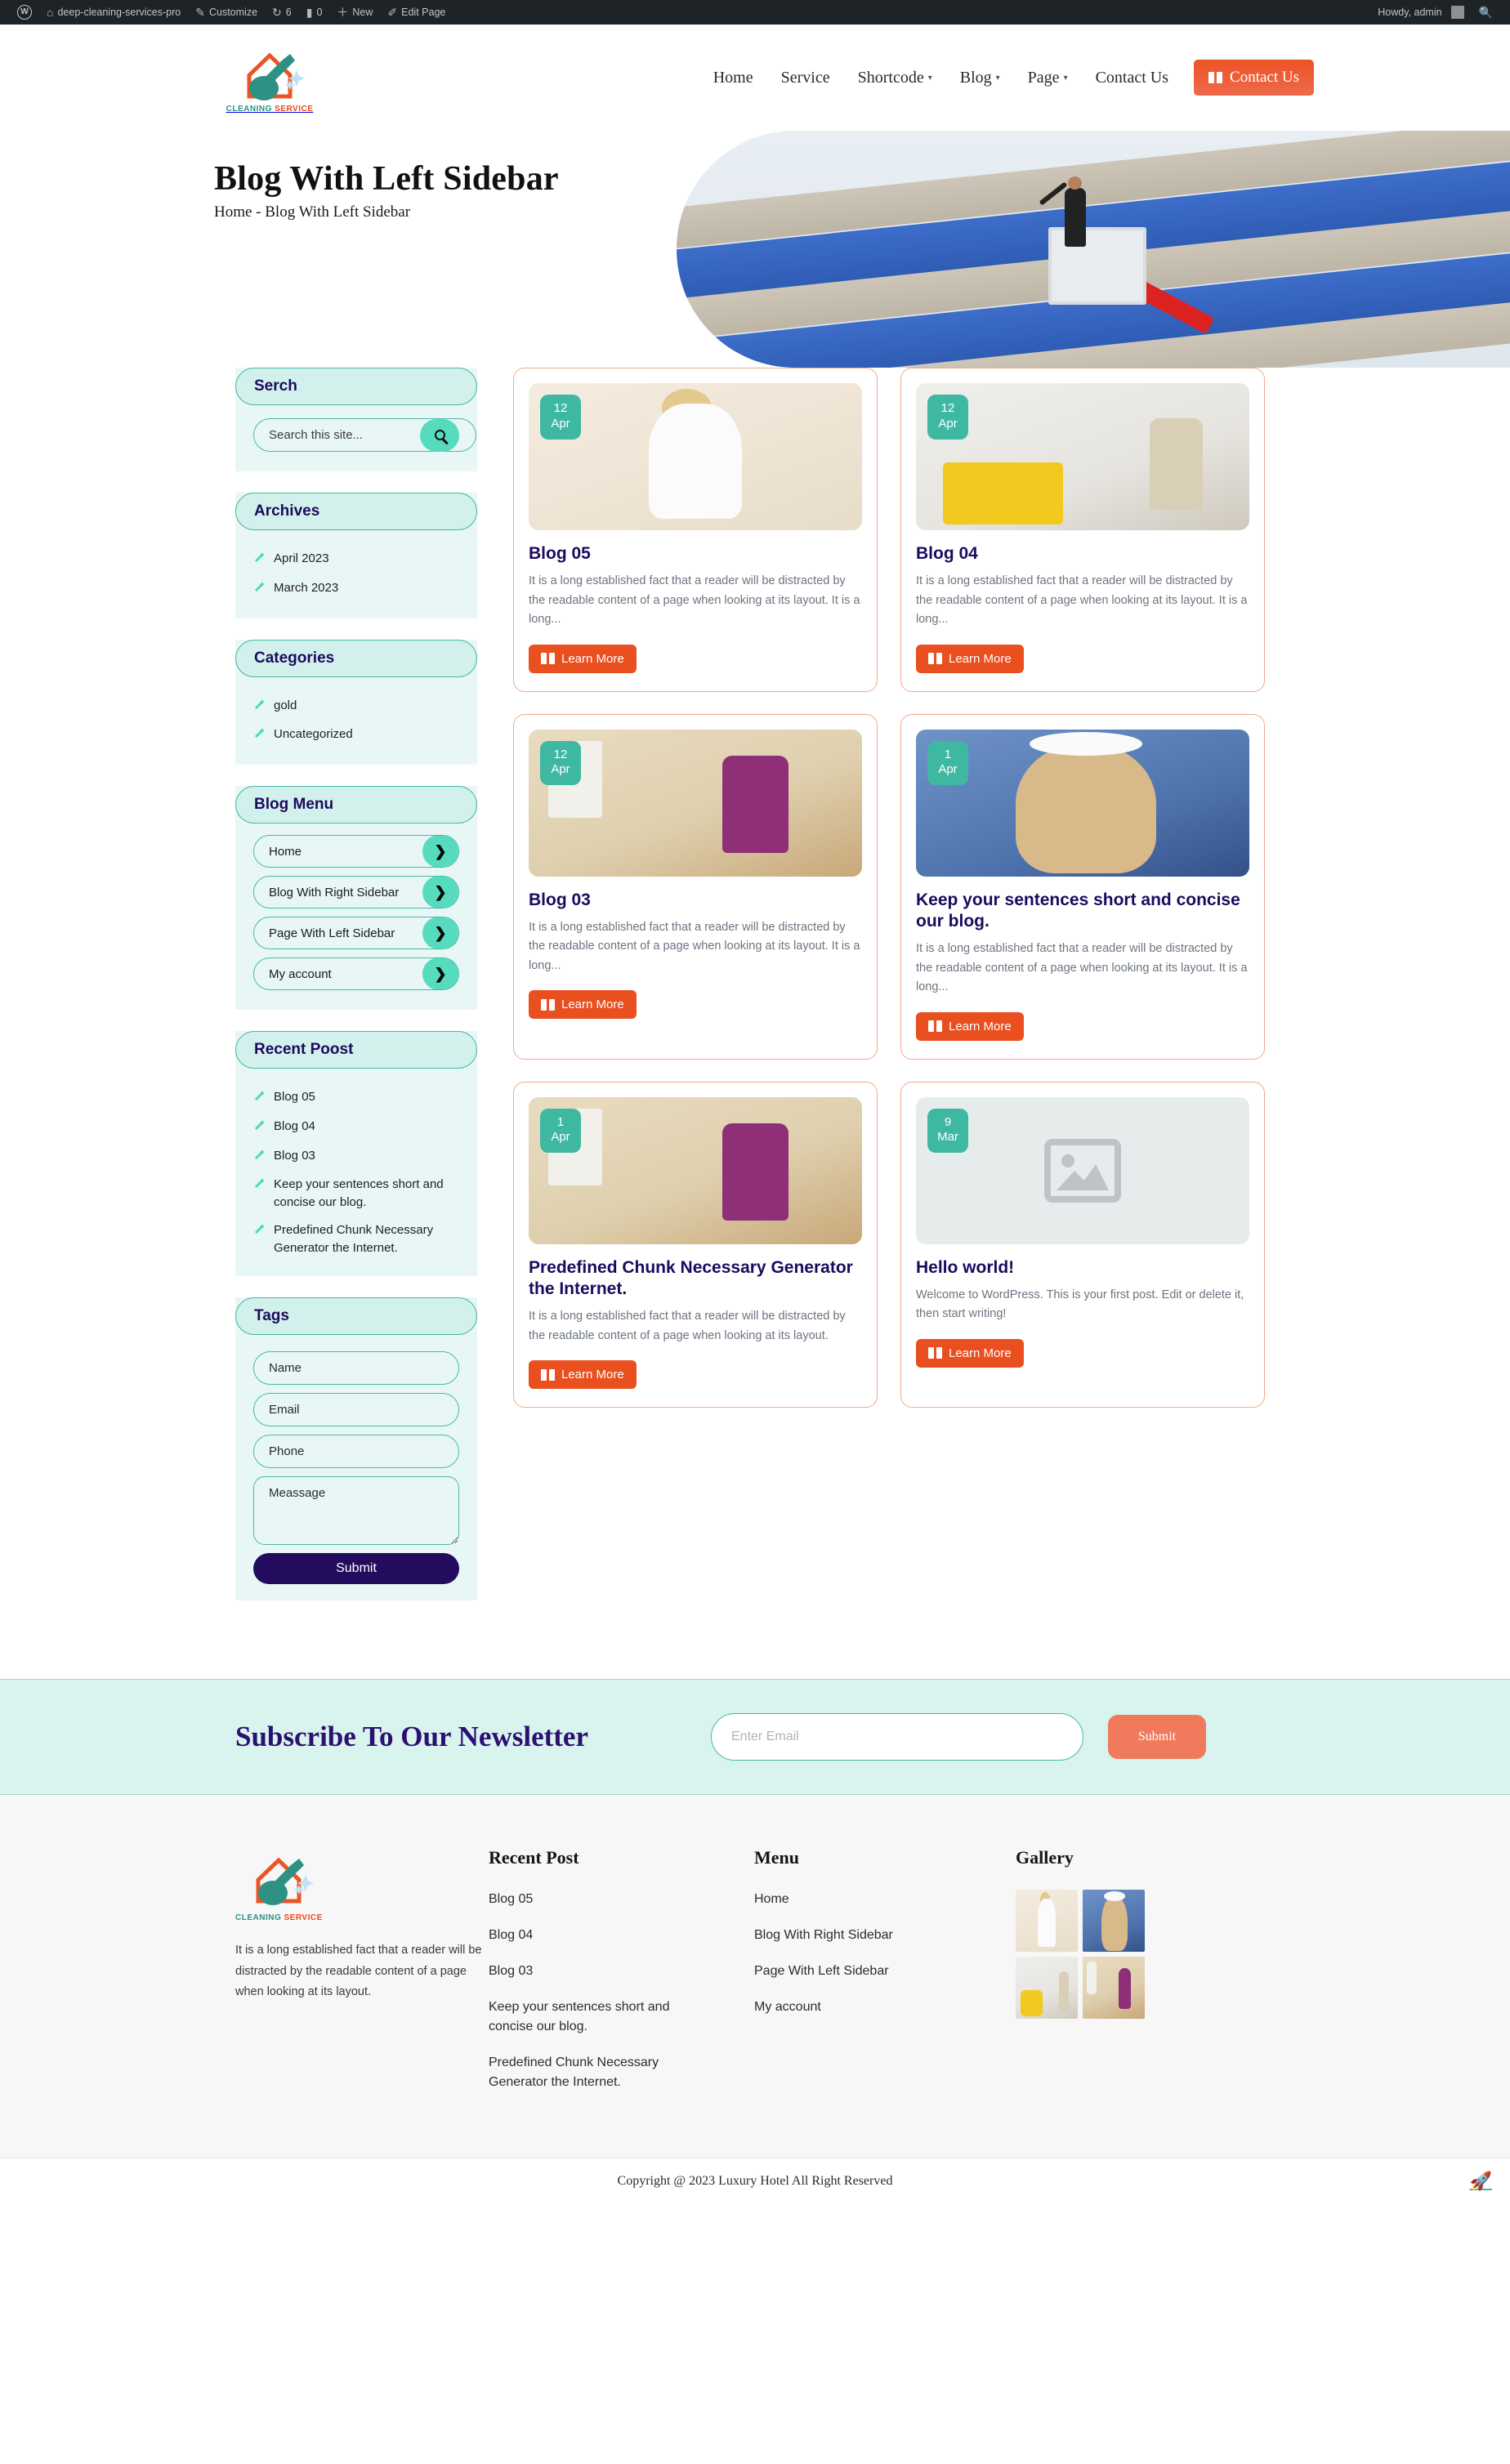 The width and height of the screenshot is (1510, 2464). What do you see at coordinates (423, 12) in the screenshot?
I see `adminbar-edit-label: Edit Page` at bounding box center [423, 12].